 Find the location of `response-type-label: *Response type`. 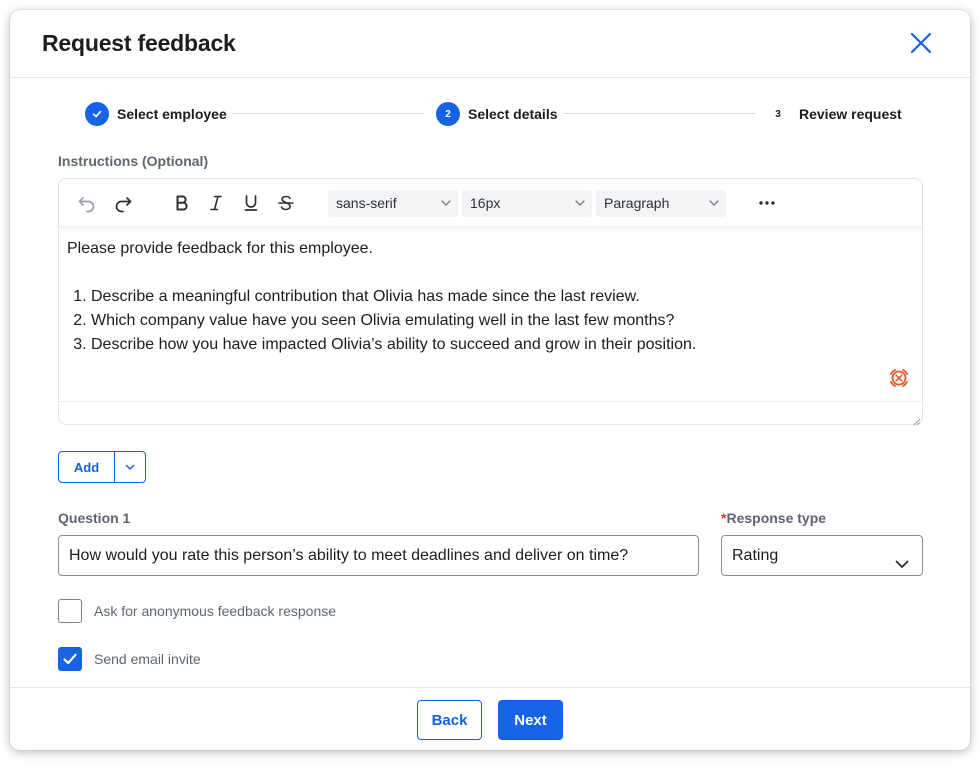

response-type-label: *Response type is located at coordinates (773, 518).